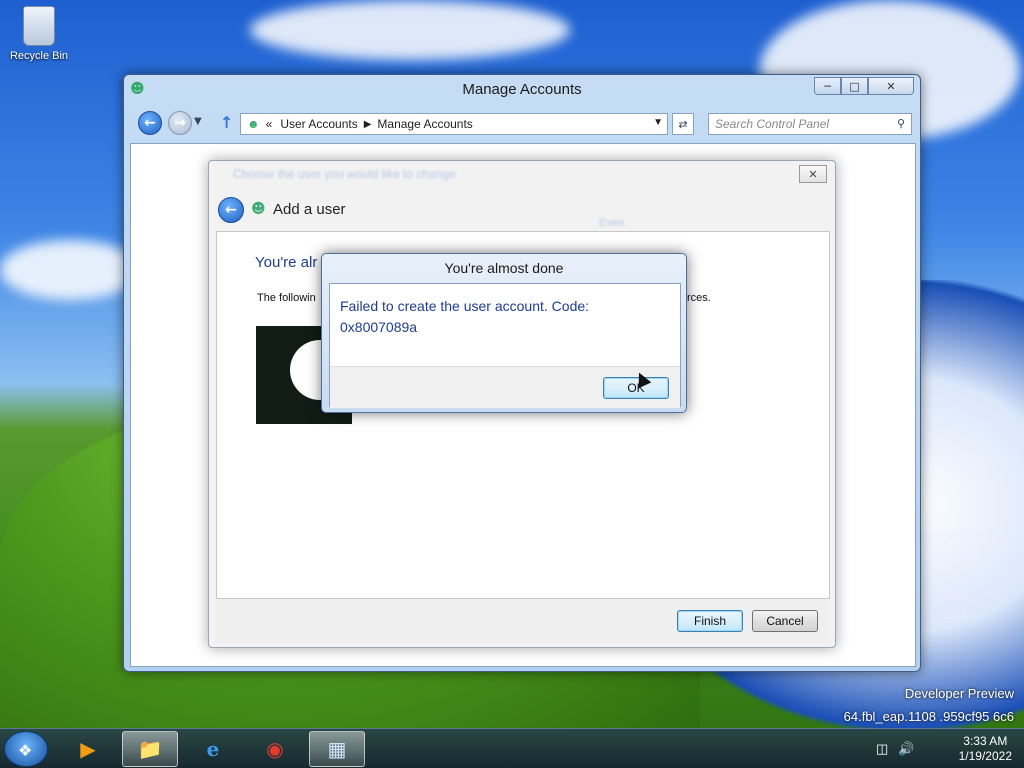 The image size is (1024, 768). Describe the element at coordinates (938, 574) in the screenshot. I see `watermark-text: ept` at that location.